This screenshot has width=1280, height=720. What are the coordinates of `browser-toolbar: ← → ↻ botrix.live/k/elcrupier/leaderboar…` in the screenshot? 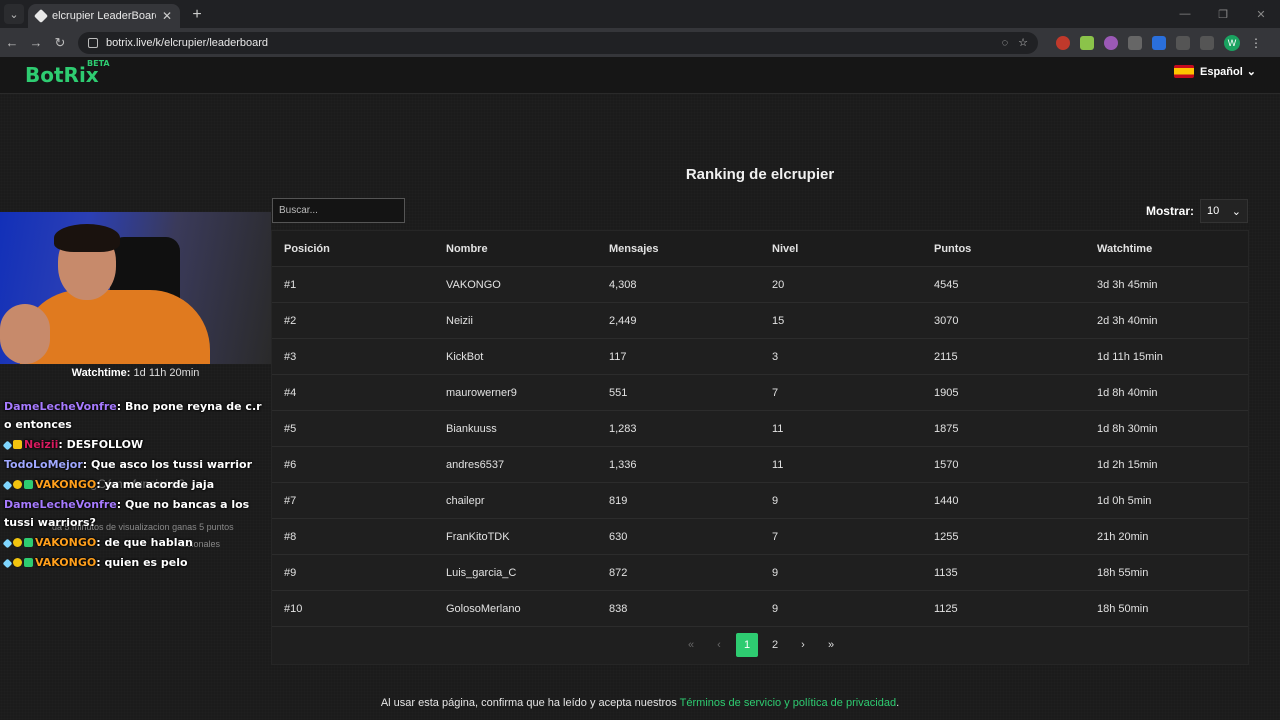 It's located at (640, 42).